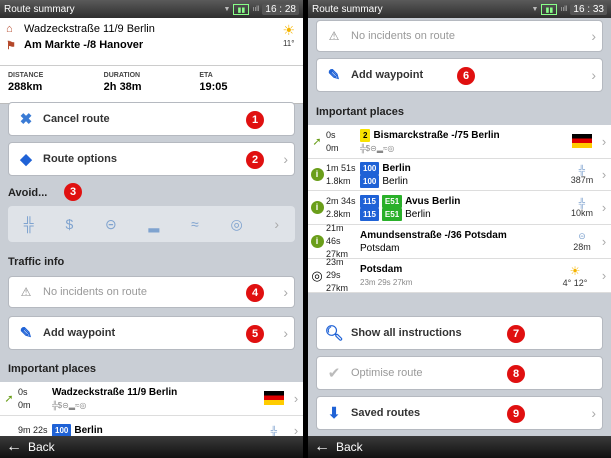  What do you see at coordinates (341, 200) in the screenshot?
I see `time: 2m 34s` at bounding box center [341, 200].